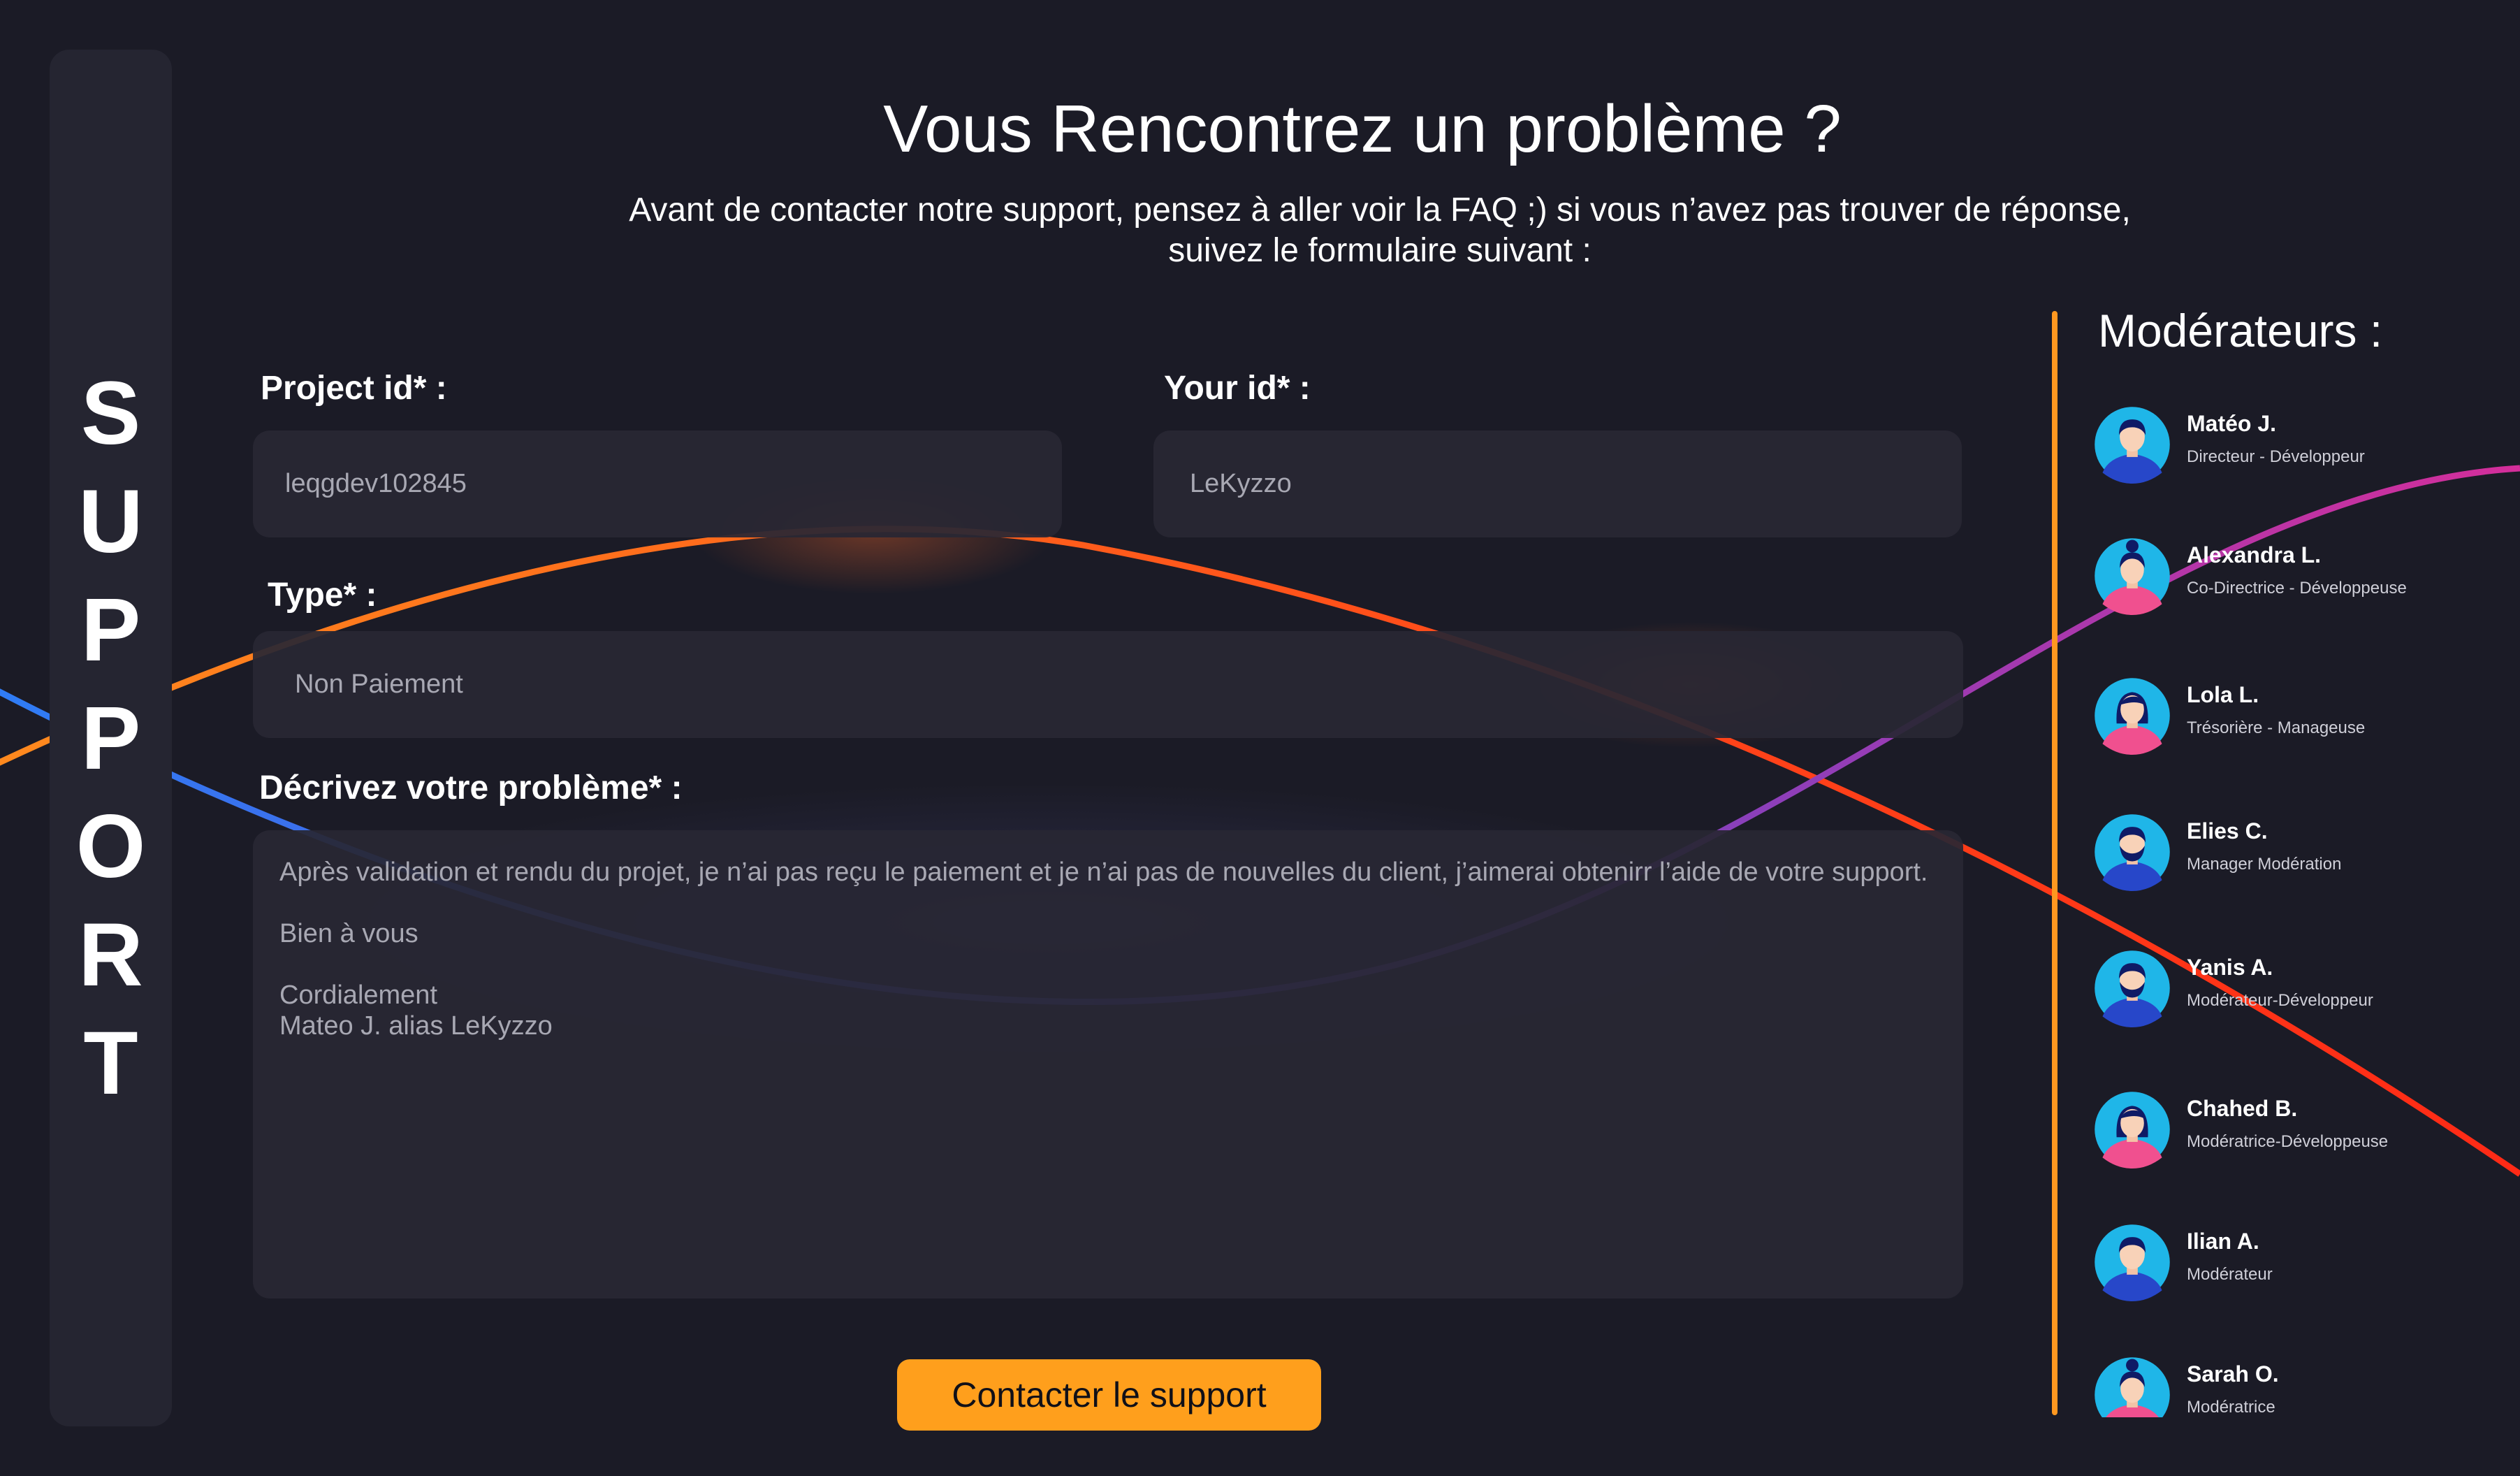 The height and width of the screenshot is (1476, 2520). What do you see at coordinates (110, 846) in the screenshot?
I see `sidebar-letter: O` at bounding box center [110, 846].